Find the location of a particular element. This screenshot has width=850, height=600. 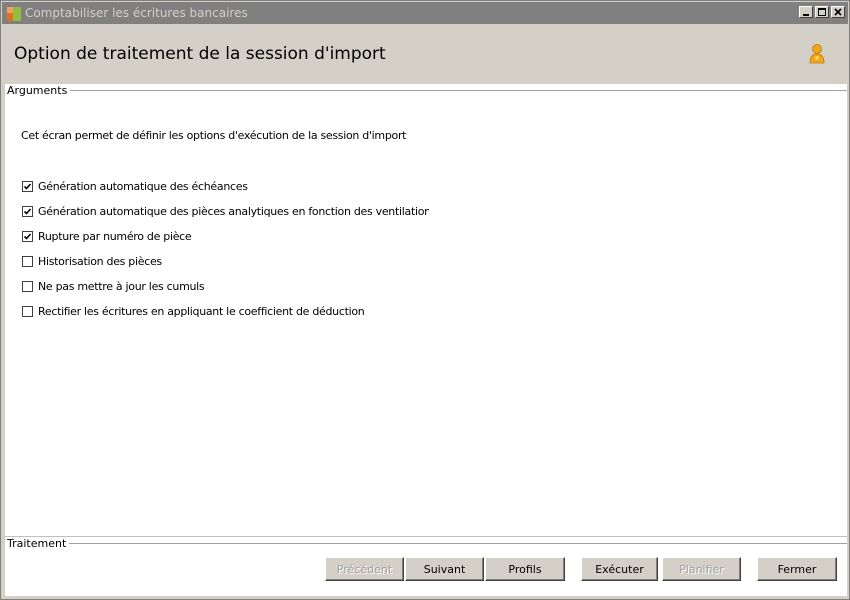

checkbox-generation-echeances is located at coordinates (27, 186).